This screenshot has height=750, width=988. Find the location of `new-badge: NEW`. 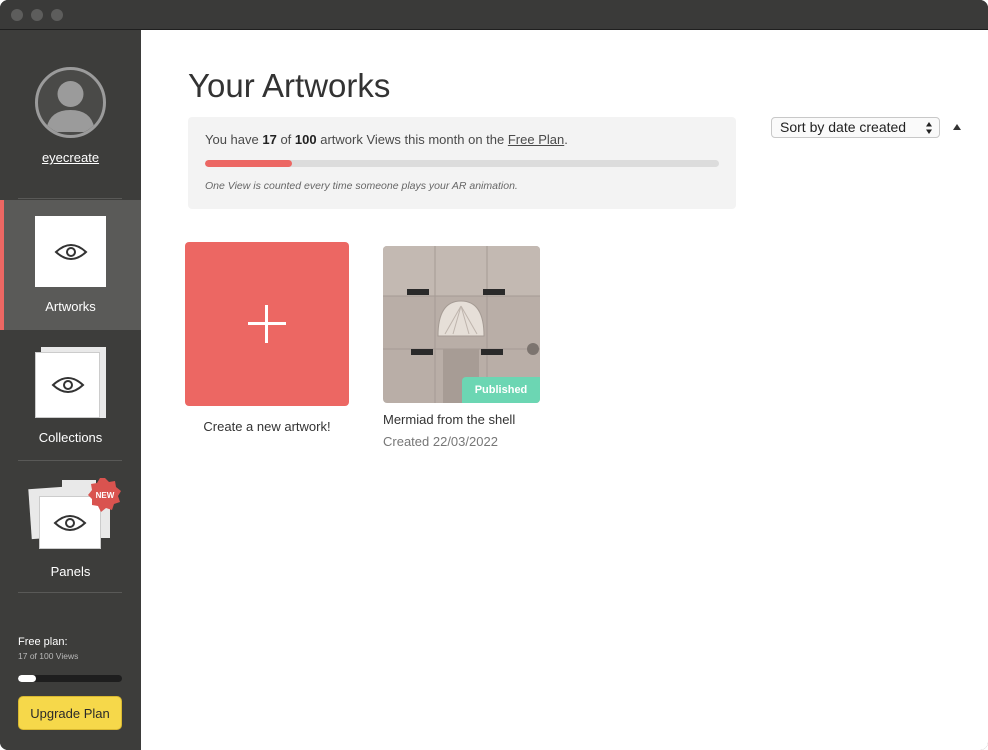

new-badge: NEW is located at coordinates (104, 495).